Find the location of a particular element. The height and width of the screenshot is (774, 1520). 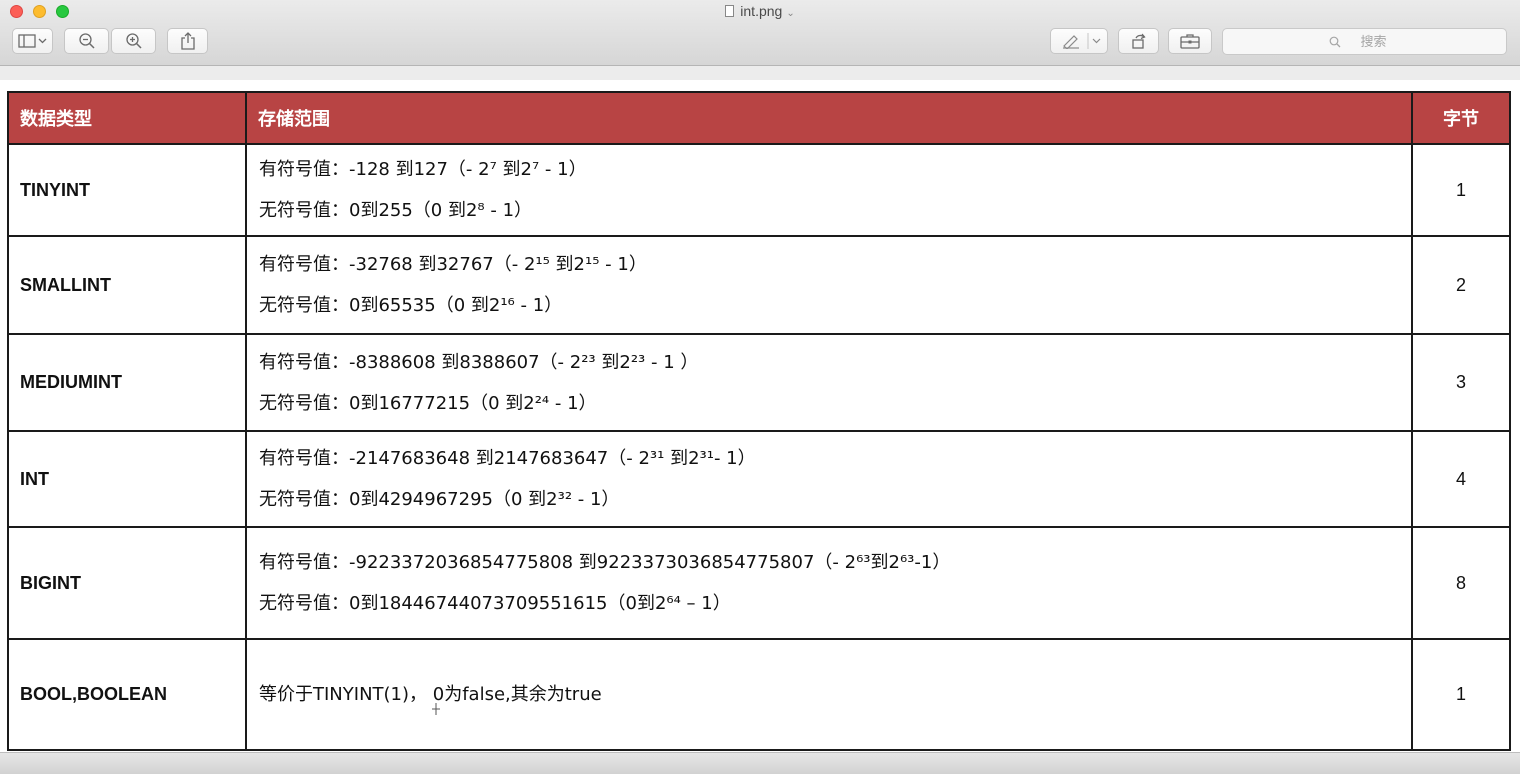

rotate-icon is located at coordinates (1138, 41).